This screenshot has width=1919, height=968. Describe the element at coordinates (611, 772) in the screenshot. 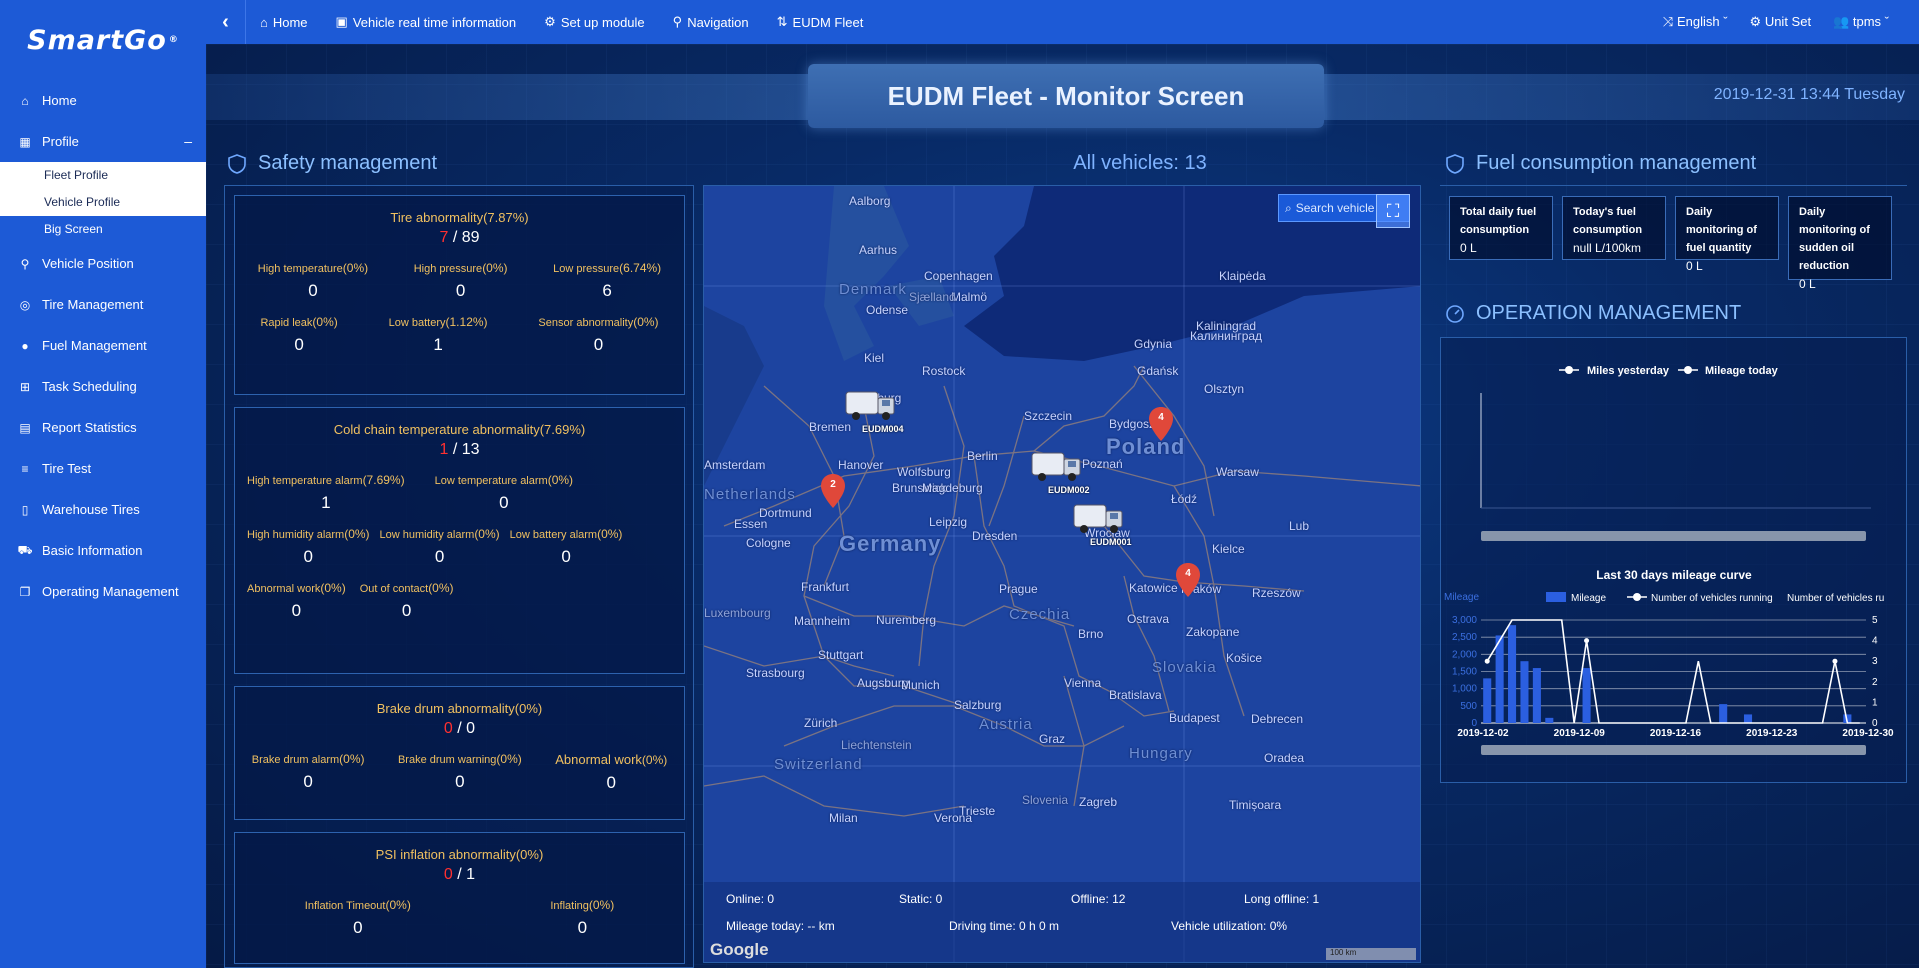

I see `brake-abnormal-work-stat: Abnormal work(0%) 0` at that location.